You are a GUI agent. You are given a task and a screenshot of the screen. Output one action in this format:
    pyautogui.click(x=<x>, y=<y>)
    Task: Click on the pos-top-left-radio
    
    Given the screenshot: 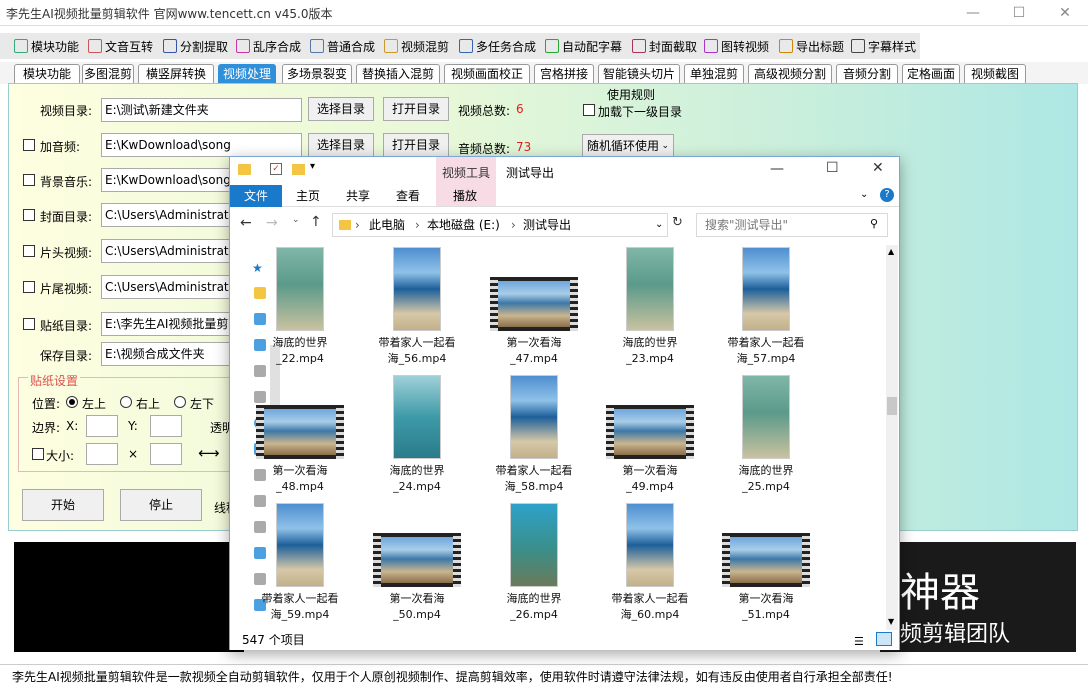 What is the action you would take?
    pyautogui.click(x=72, y=402)
    